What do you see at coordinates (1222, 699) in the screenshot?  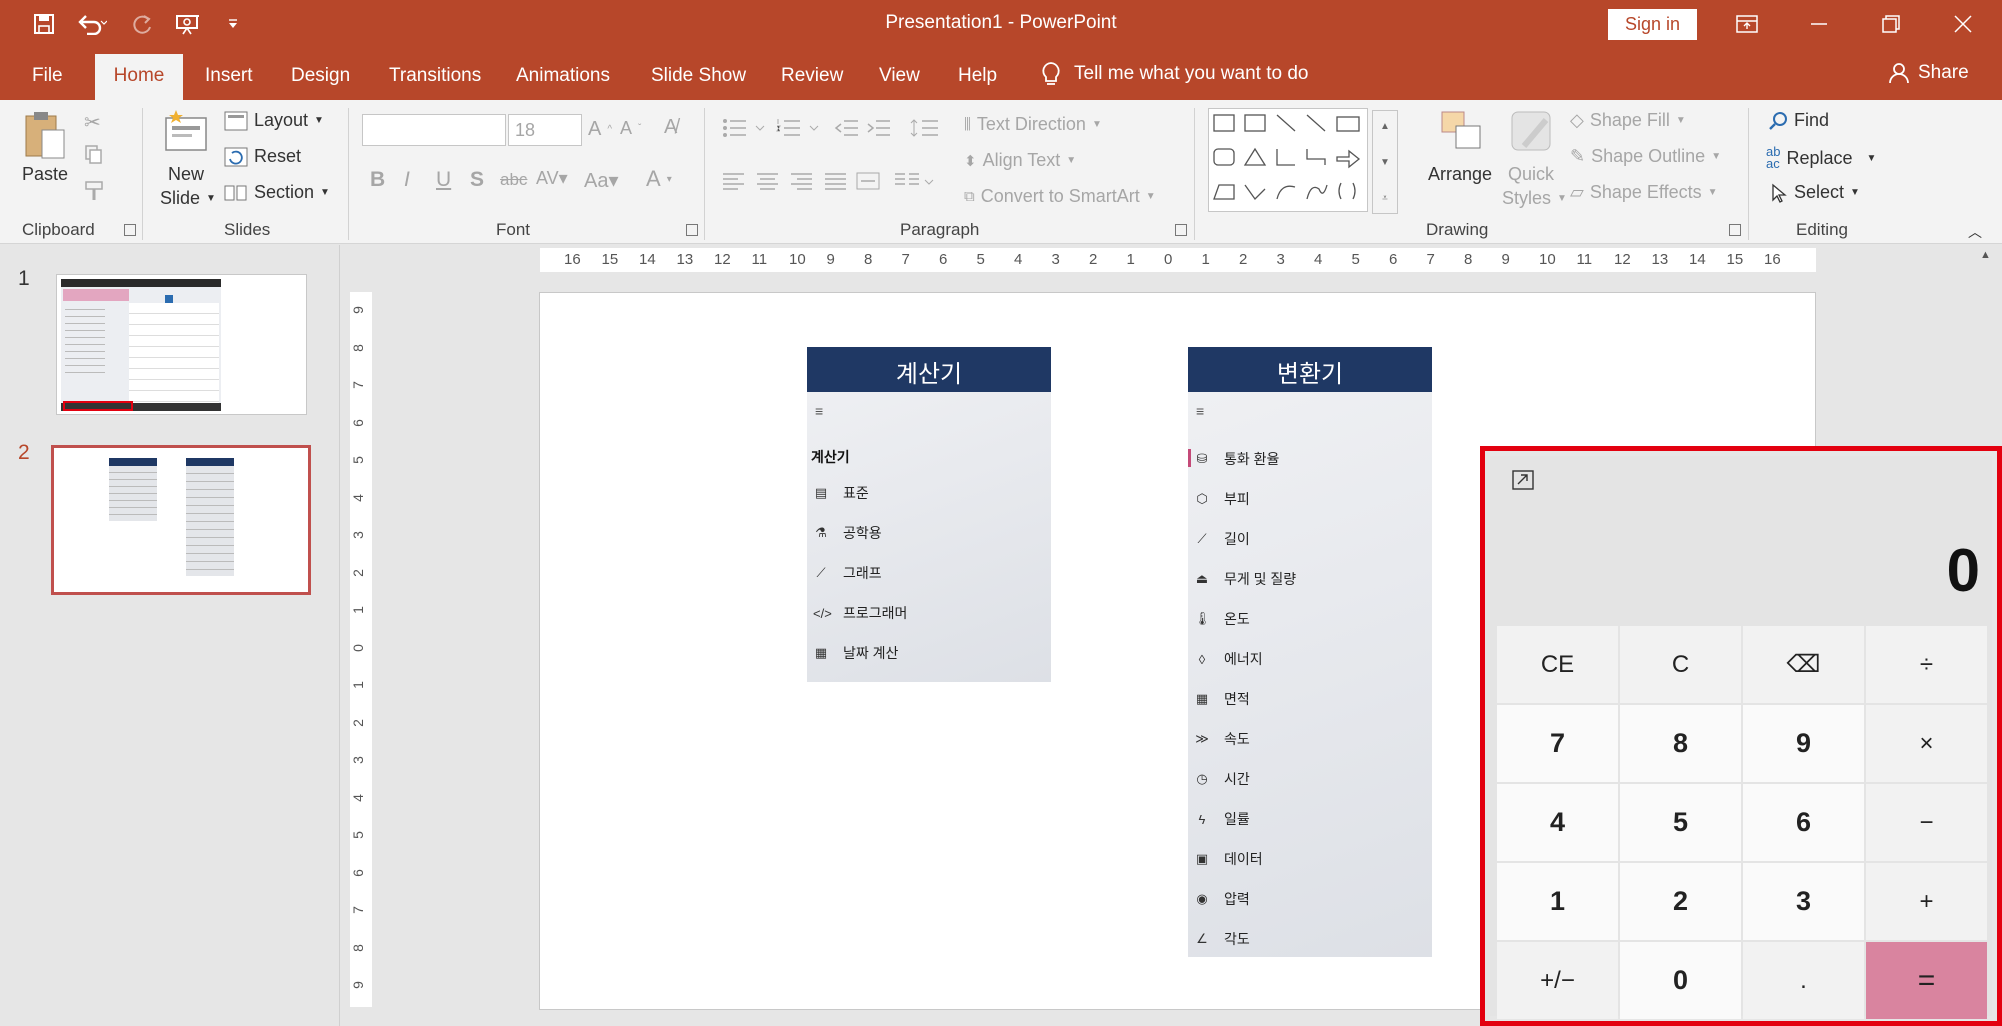 I see `nav-item-area: ▦ 면적` at bounding box center [1222, 699].